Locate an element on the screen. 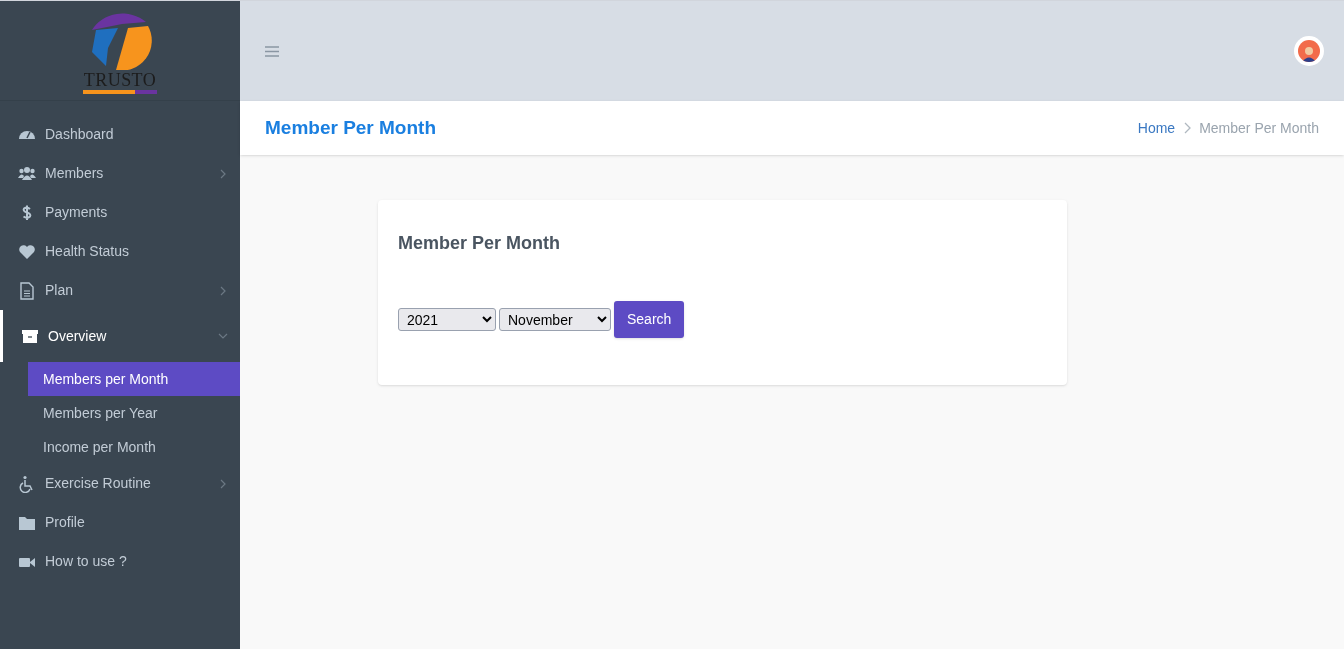 The width and height of the screenshot is (1344, 649). person-silhouette-icon is located at coordinates (1309, 53).